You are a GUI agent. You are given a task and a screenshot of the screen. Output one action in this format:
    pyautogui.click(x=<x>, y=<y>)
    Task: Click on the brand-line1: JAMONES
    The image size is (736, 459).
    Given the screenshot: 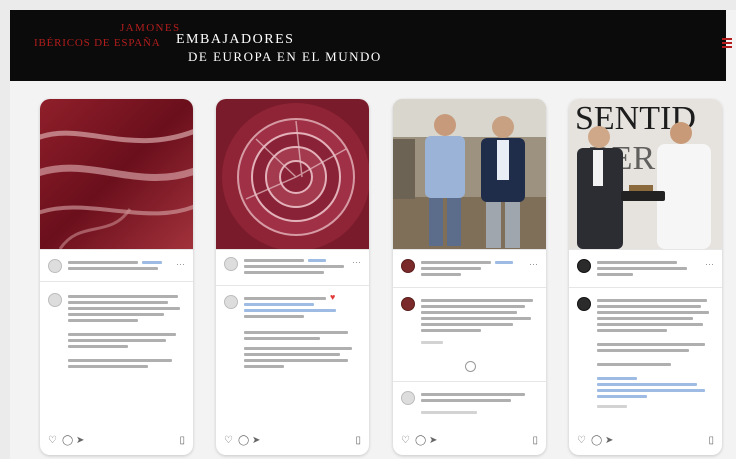 What is the action you would take?
    pyautogui.click(x=150, y=28)
    